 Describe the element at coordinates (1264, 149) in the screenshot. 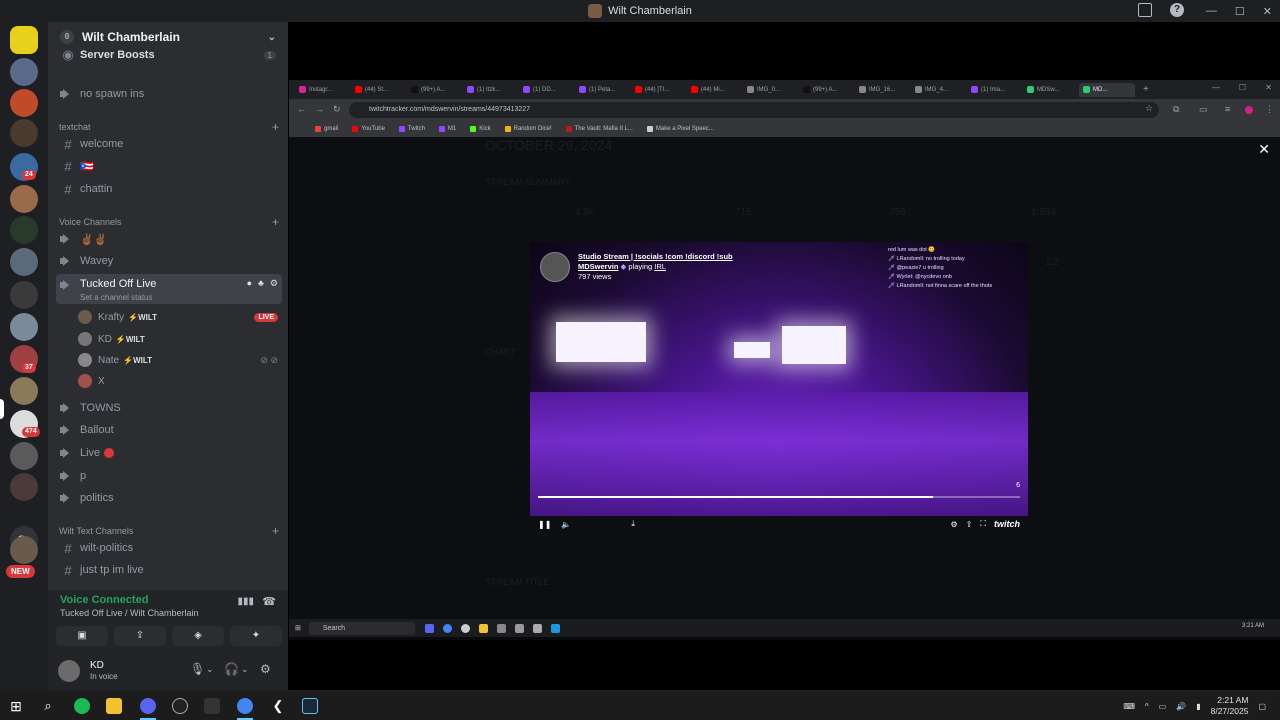

I see `close-icon: ✕` at that location.